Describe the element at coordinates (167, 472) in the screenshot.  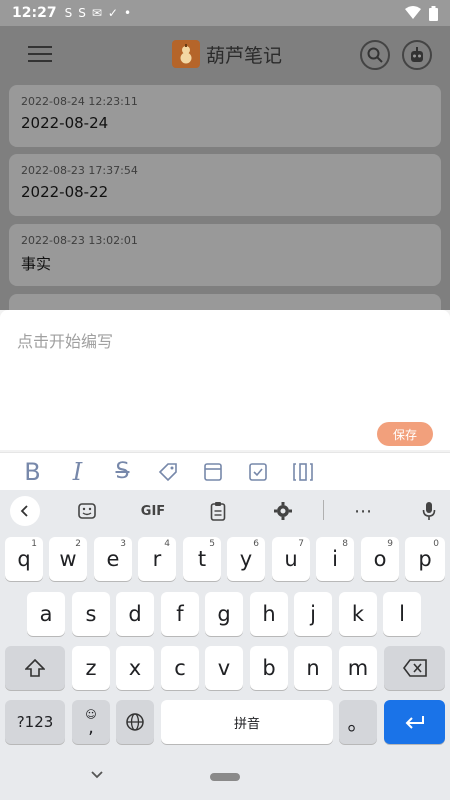
I see `tag-icon` at that location.